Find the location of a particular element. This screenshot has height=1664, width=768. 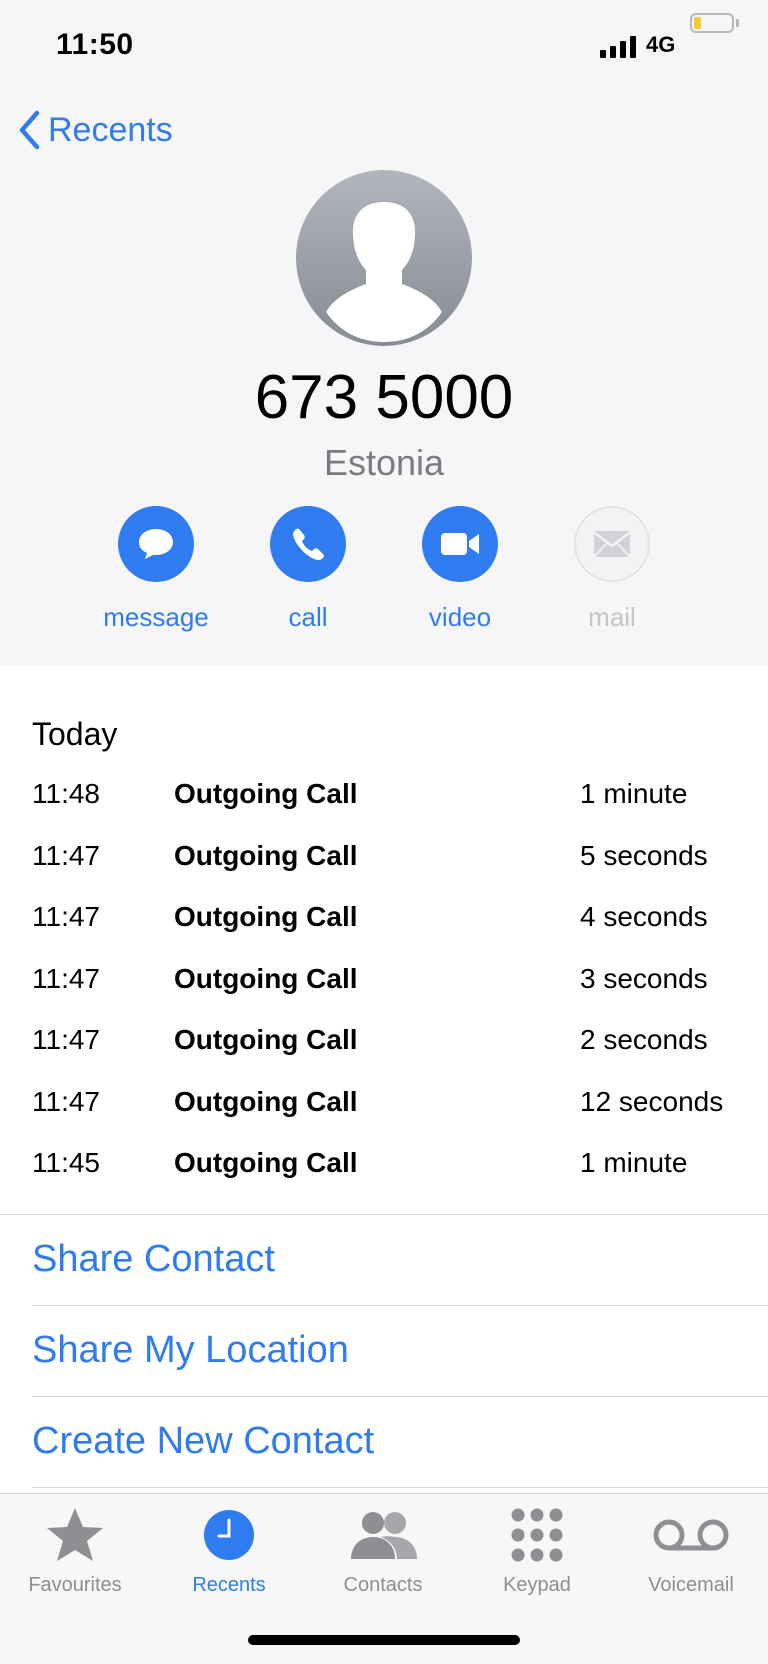

video-button: video is located at coordinates (460, 569).